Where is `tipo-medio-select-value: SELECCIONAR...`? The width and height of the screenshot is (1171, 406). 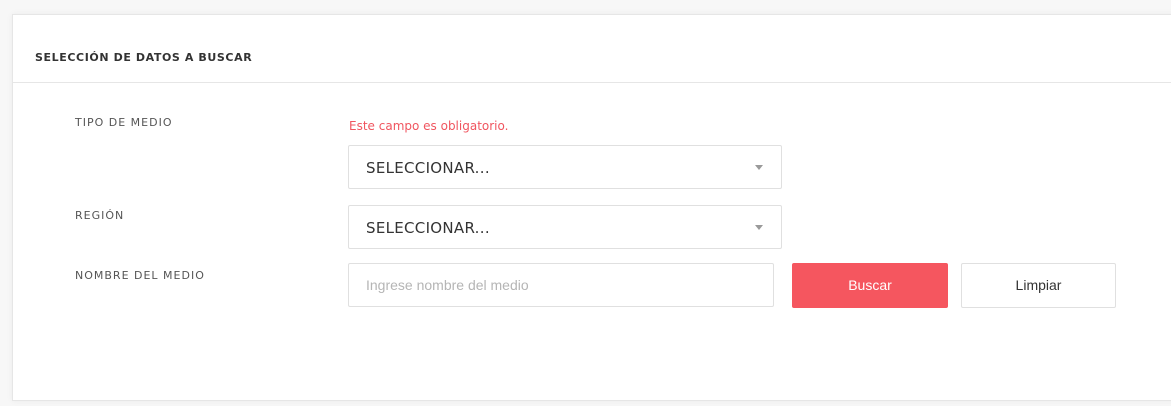 tipo-medio-select-value: SELECCIONAR... is located at coordinates (428, 168).